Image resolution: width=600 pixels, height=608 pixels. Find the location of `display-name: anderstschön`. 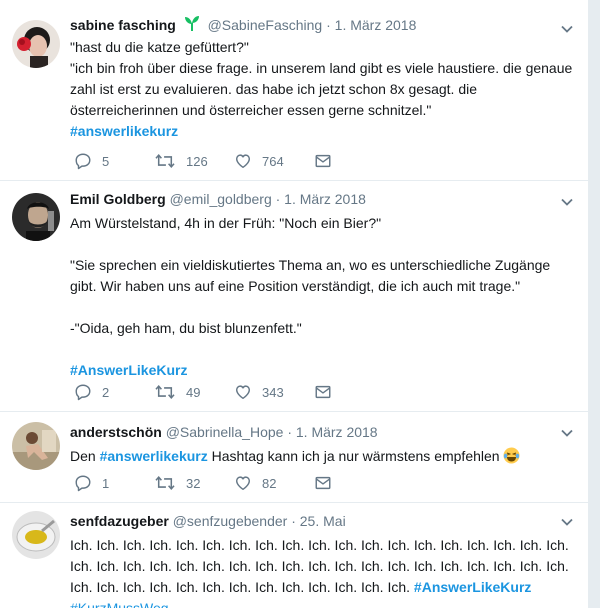

display-name: anderstschön is located at coordinates (116, 432).